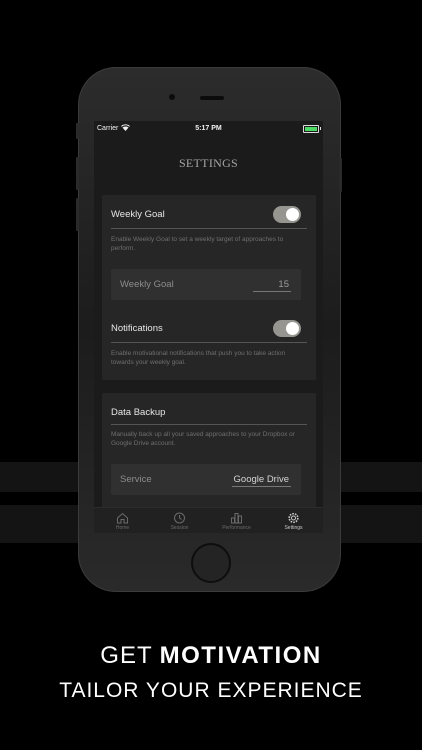  I want to click on tab-settings-label: Settings, so click(293, 528).